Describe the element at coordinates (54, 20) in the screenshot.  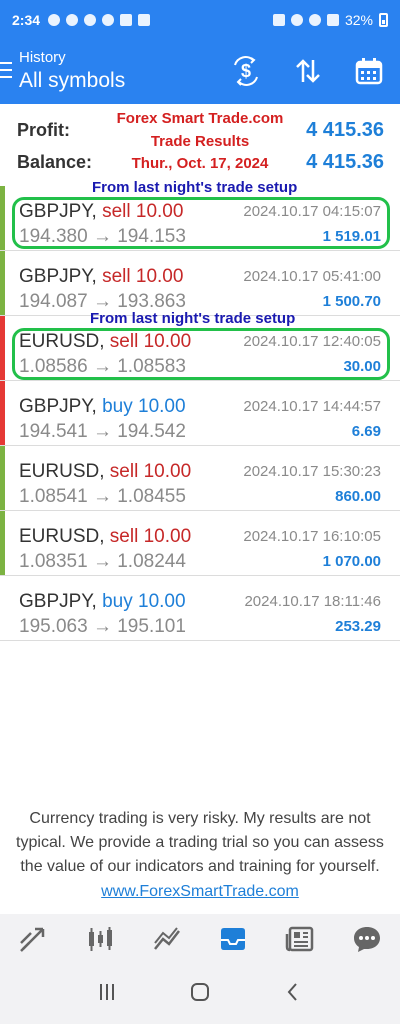
I see `whatsapp-icon` at that location.